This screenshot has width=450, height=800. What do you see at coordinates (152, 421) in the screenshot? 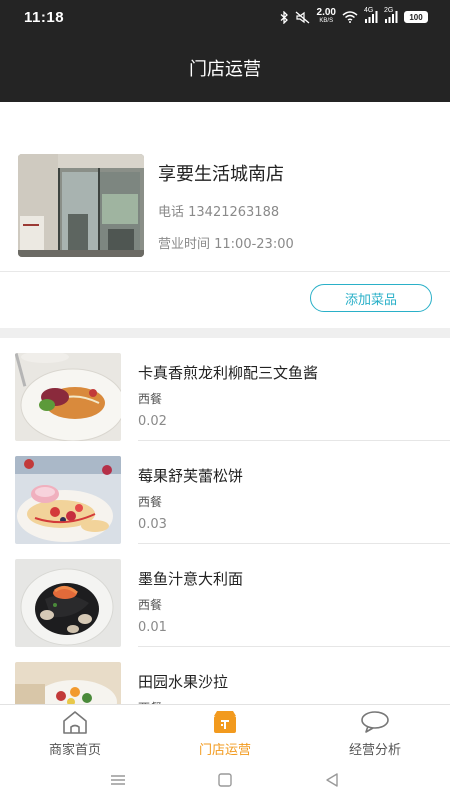
I see `dish-price: 0.02` at bounding box center [152, 421].